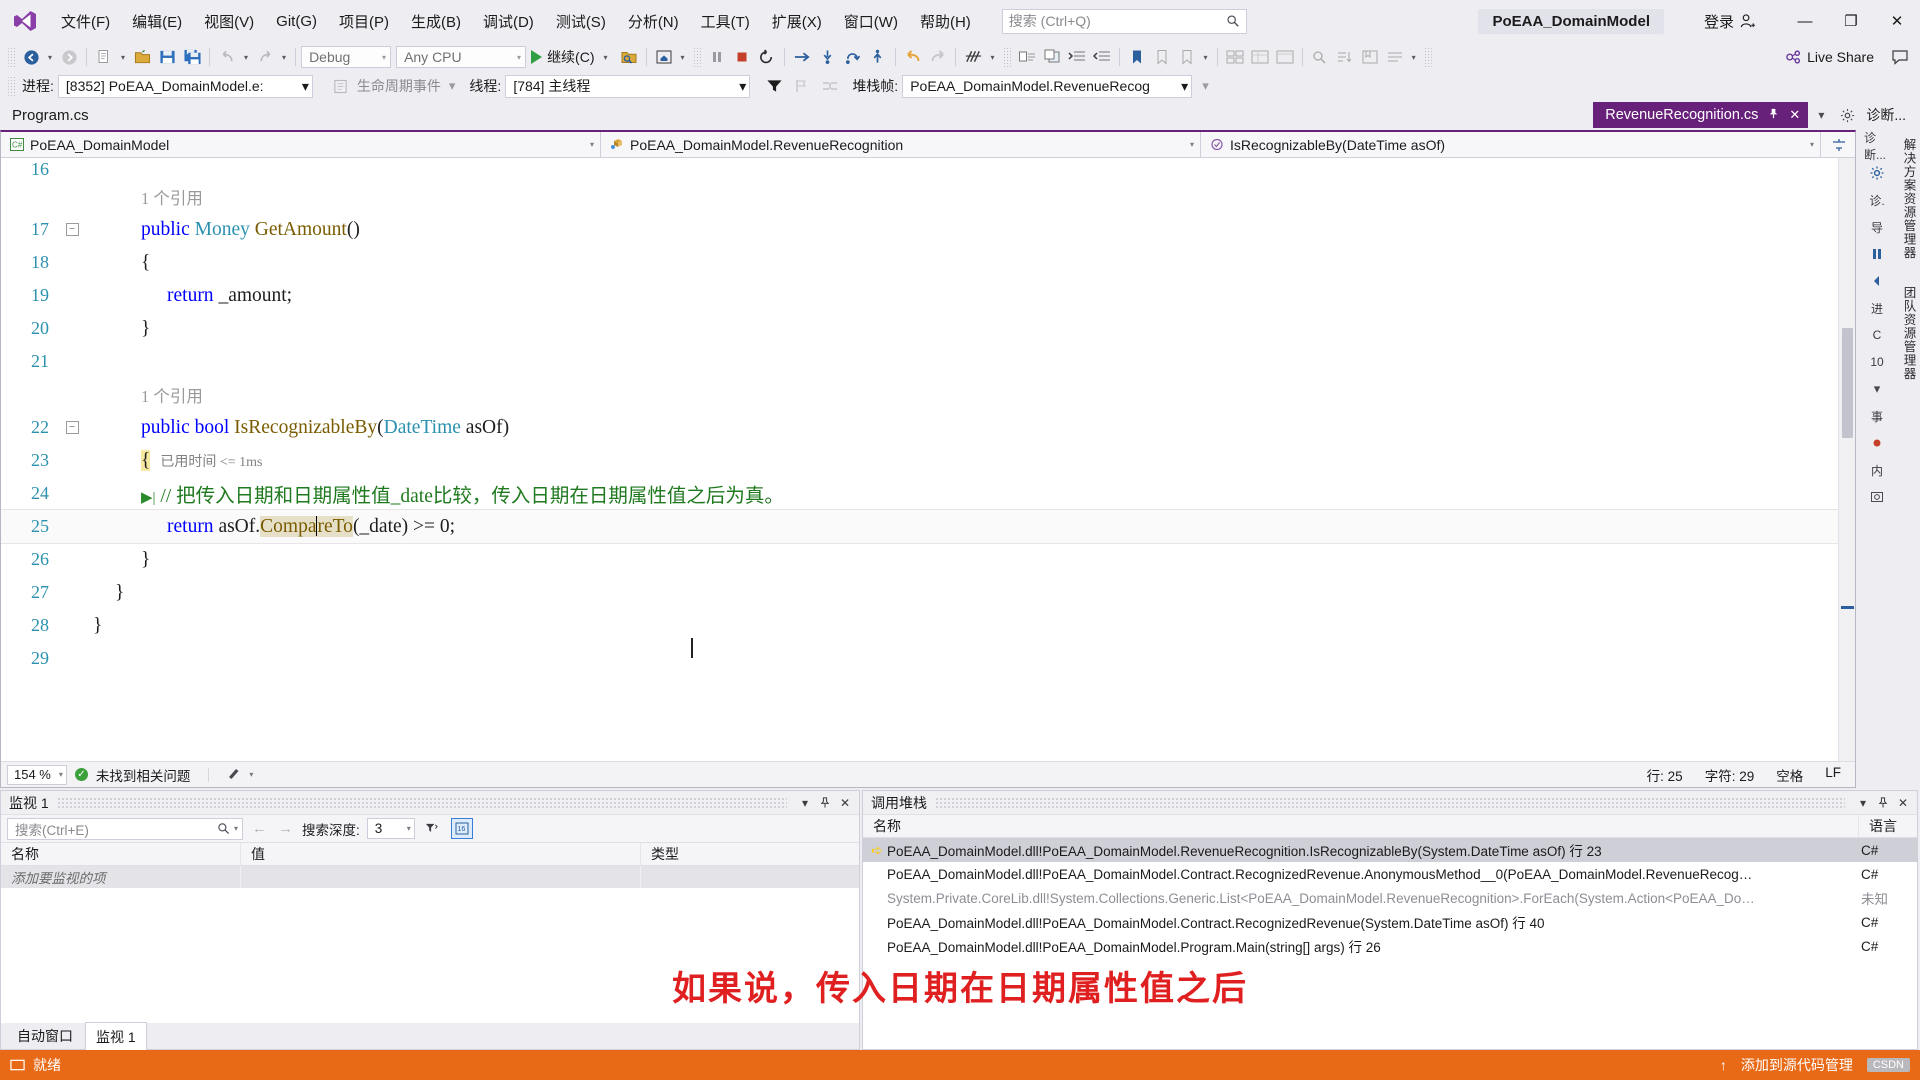 This screenshot has width=1920, height=1080. I want to click on watch-pin-icon, so click(825, 803).